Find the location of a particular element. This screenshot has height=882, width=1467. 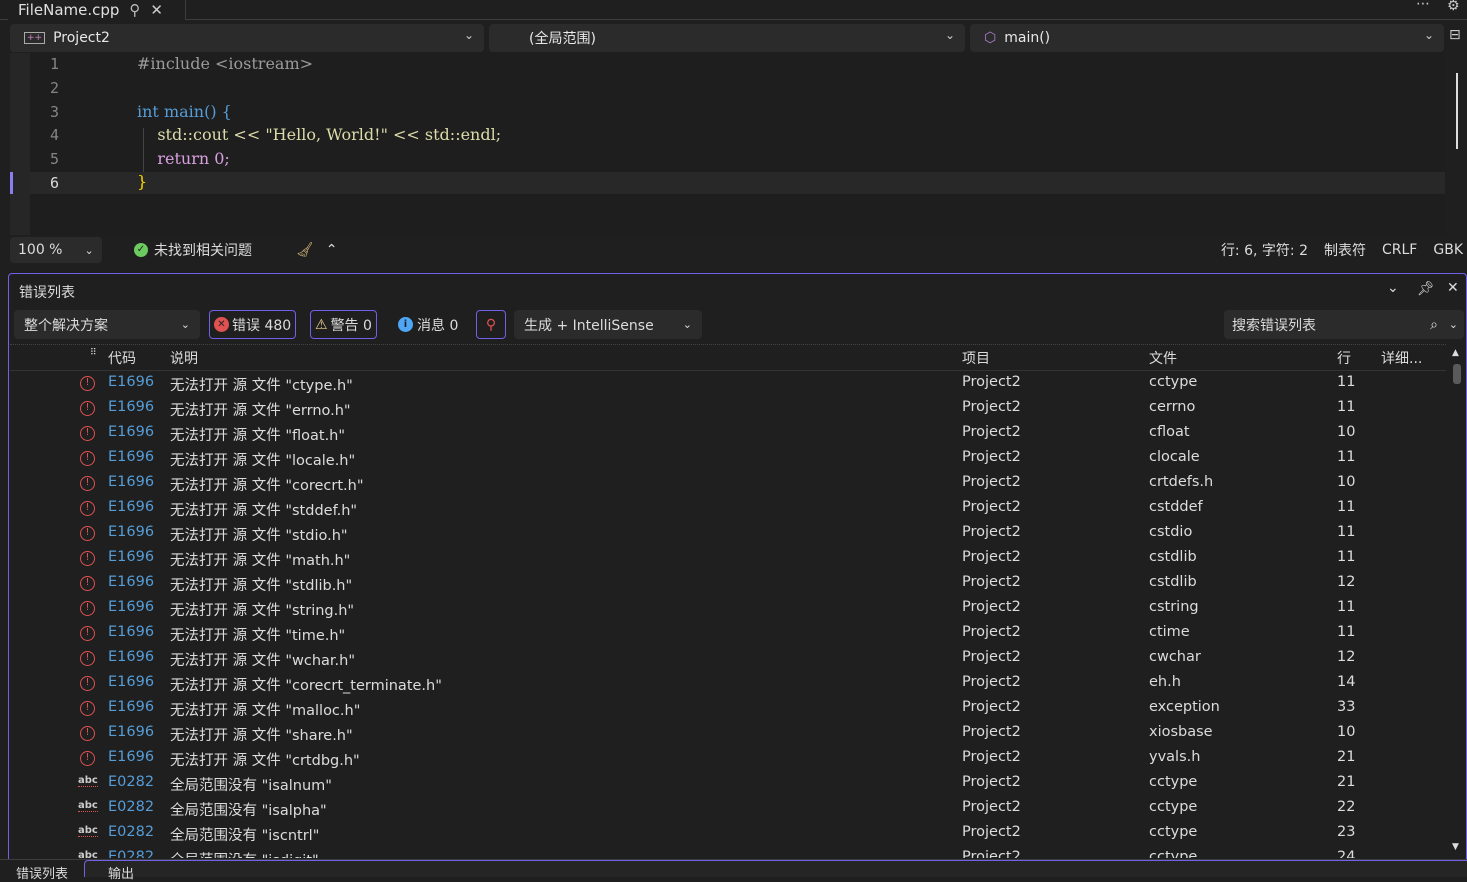

error-file: yvals.h is located at coordinates (1175, 757).